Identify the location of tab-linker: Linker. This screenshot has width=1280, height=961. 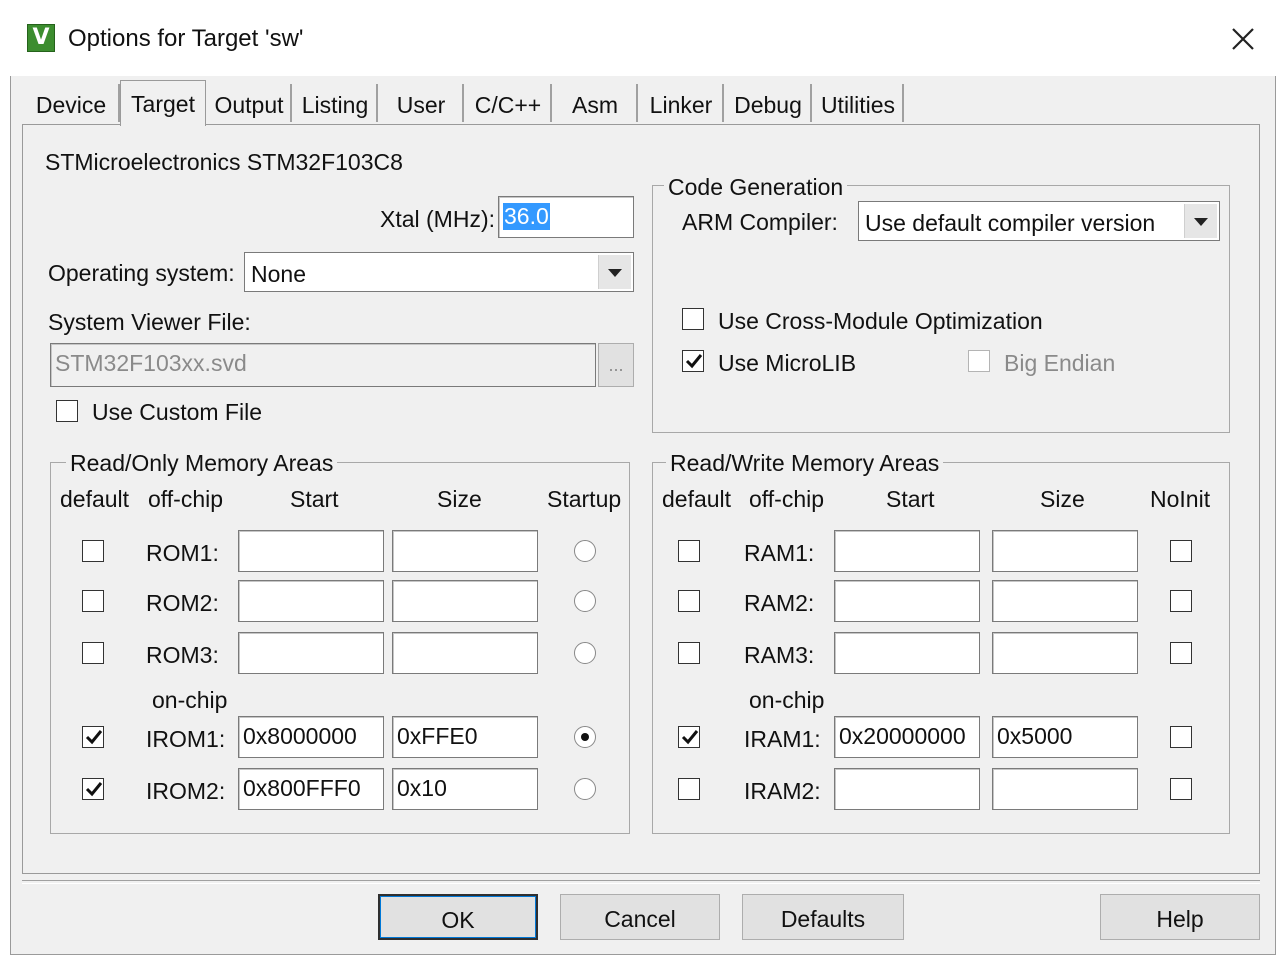
(682, 103).